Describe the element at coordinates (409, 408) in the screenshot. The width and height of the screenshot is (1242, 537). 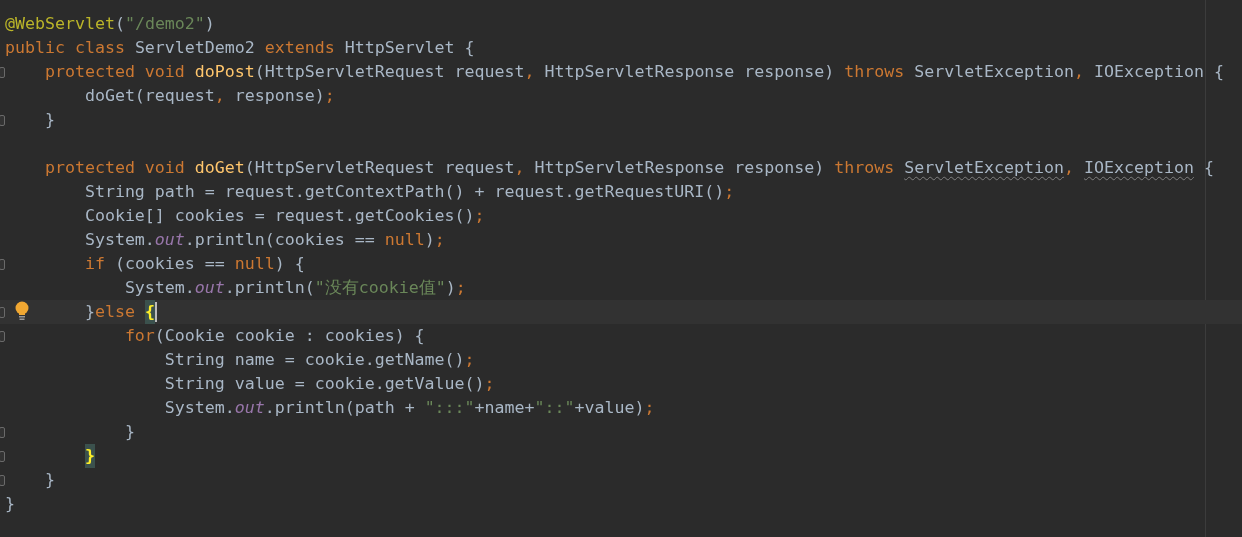
I see `code-line: System.out.println(path + ":::"+name+"::"+value);` at that location.